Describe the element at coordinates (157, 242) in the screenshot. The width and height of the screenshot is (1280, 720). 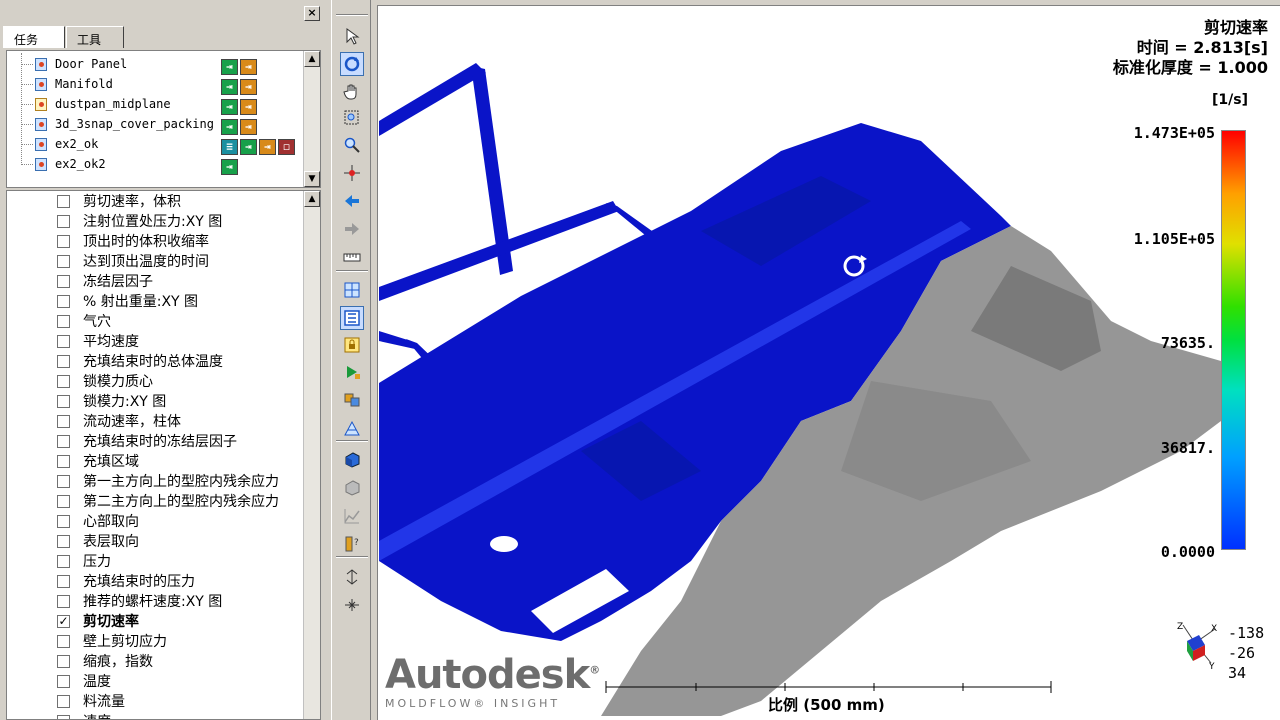
I see `result-item: 顶出时的体积收缩率` at that location.